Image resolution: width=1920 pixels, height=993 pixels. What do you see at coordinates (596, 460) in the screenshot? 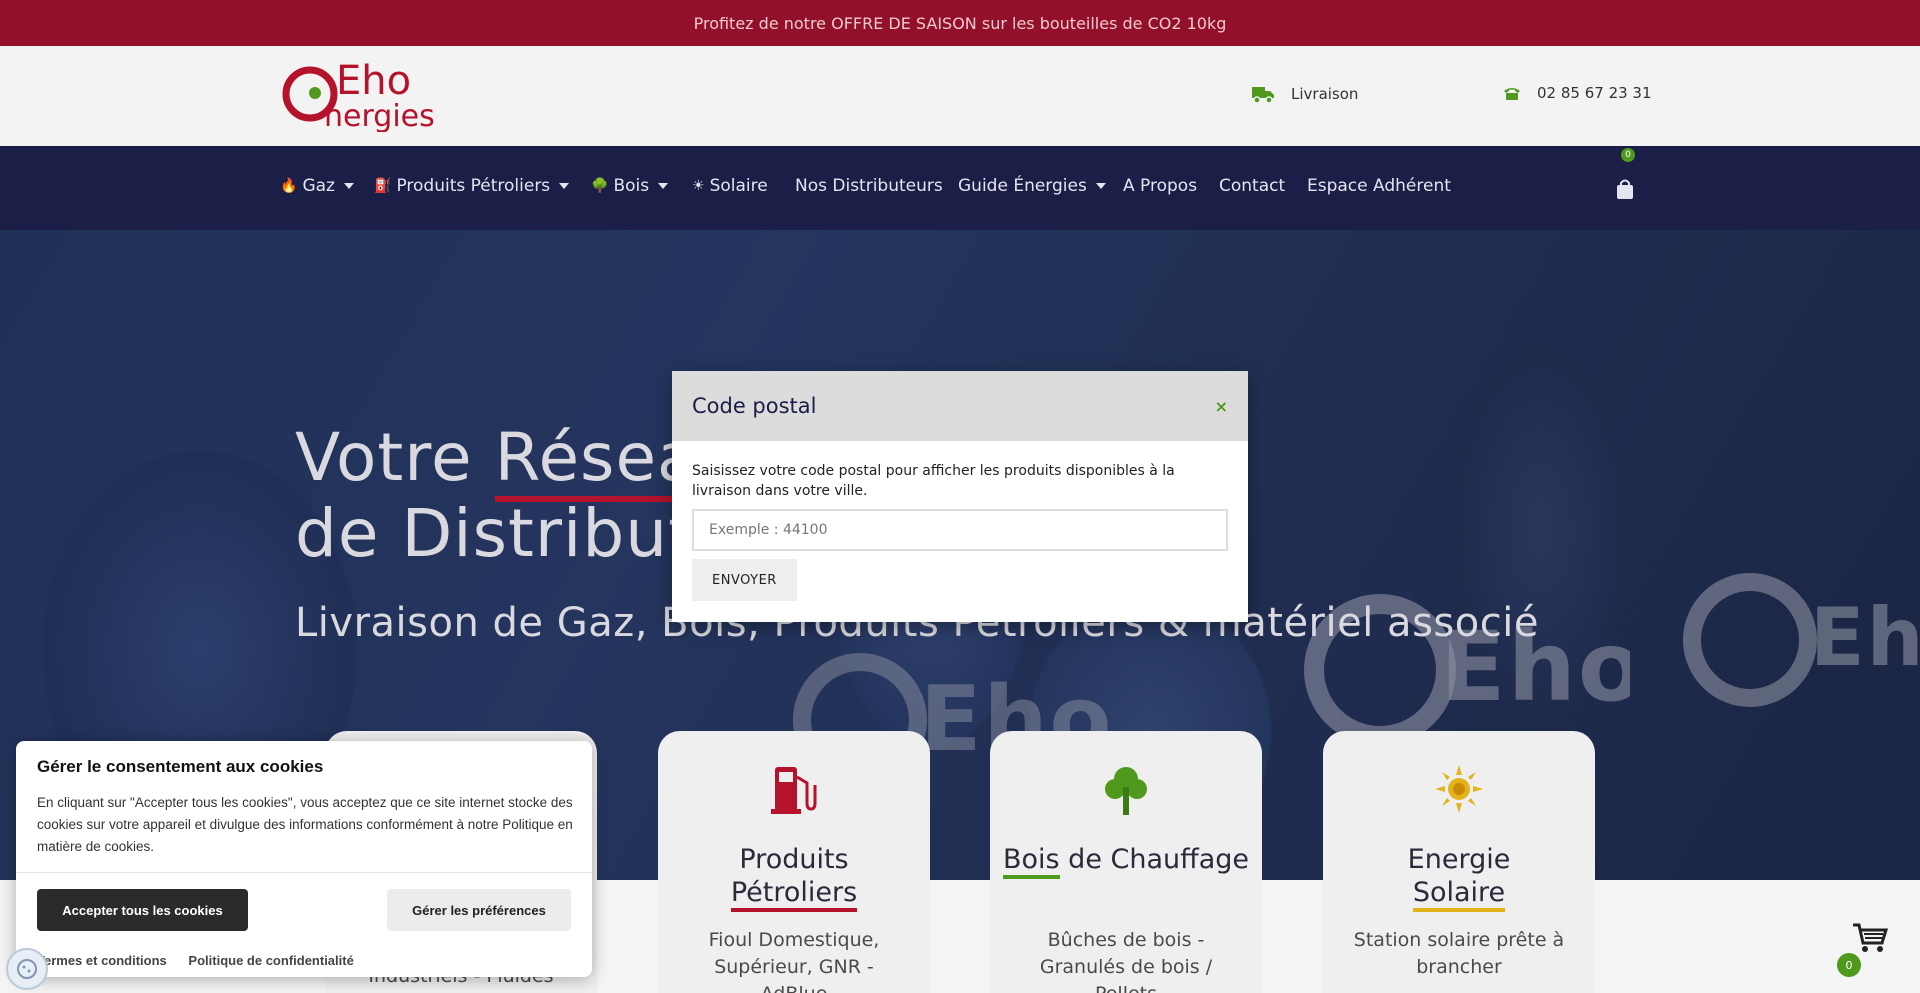
I see `hero-title-highlight: Résea` at bounding box center [596, 460].